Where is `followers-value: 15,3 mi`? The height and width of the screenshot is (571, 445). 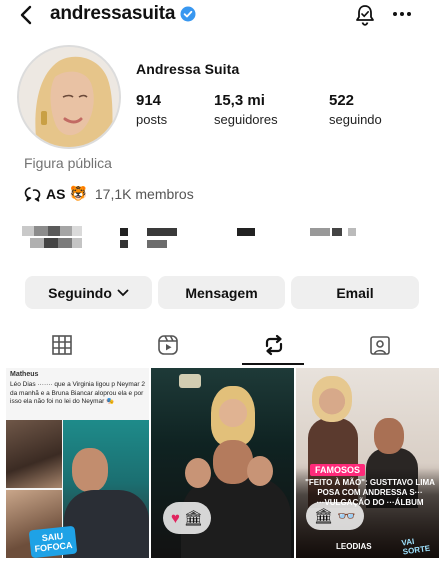 followers-value: 15,3 mi is located at coordinates (239, 100).